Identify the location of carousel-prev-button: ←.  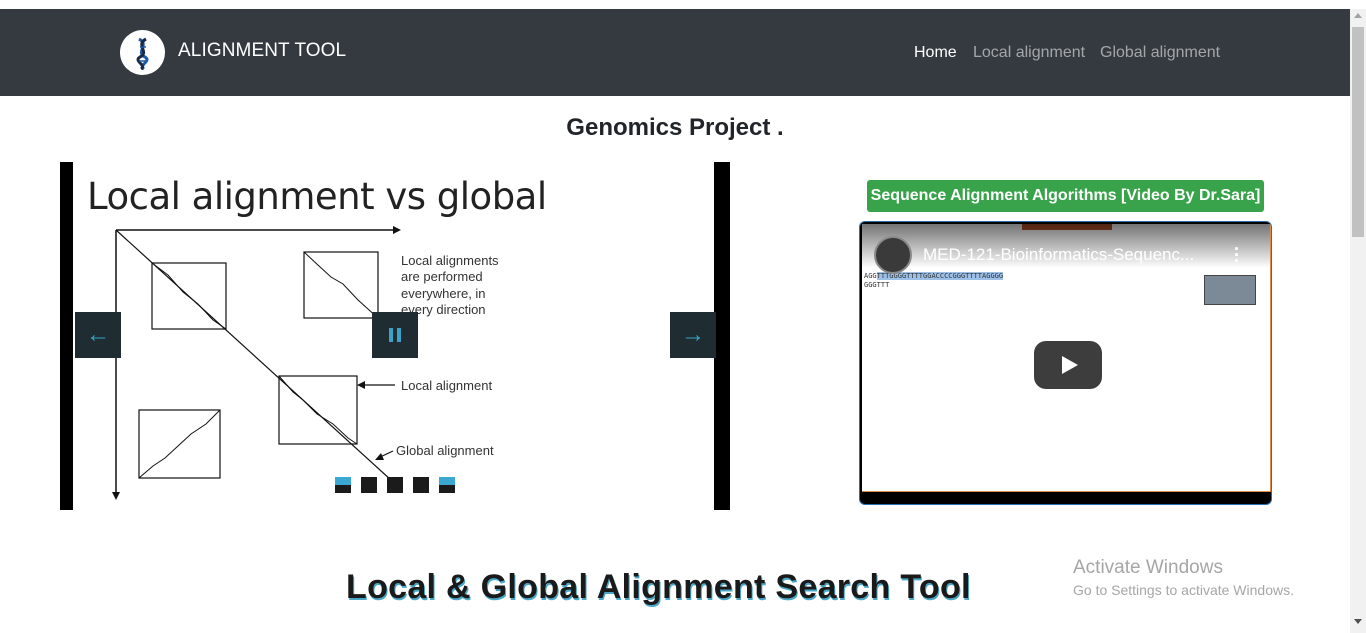
(98, 335).